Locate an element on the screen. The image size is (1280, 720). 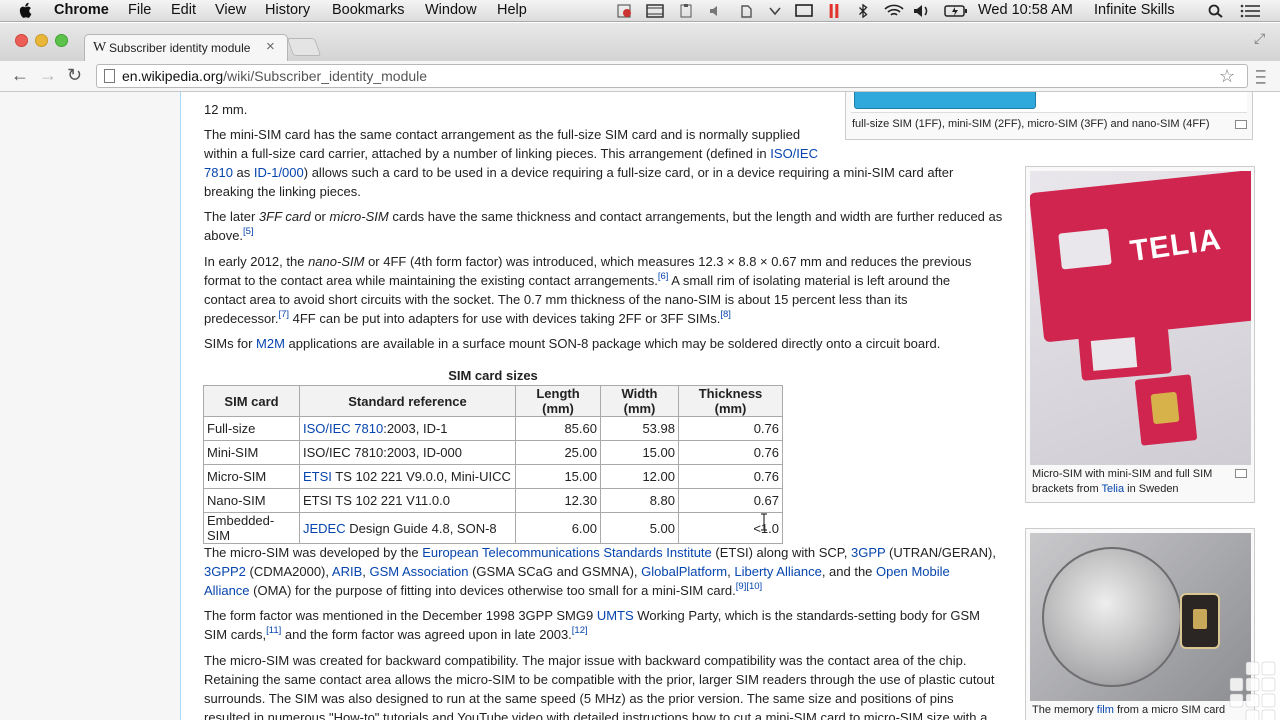
url-host: en.wikipedia.org is located at coordinates (173, 76).